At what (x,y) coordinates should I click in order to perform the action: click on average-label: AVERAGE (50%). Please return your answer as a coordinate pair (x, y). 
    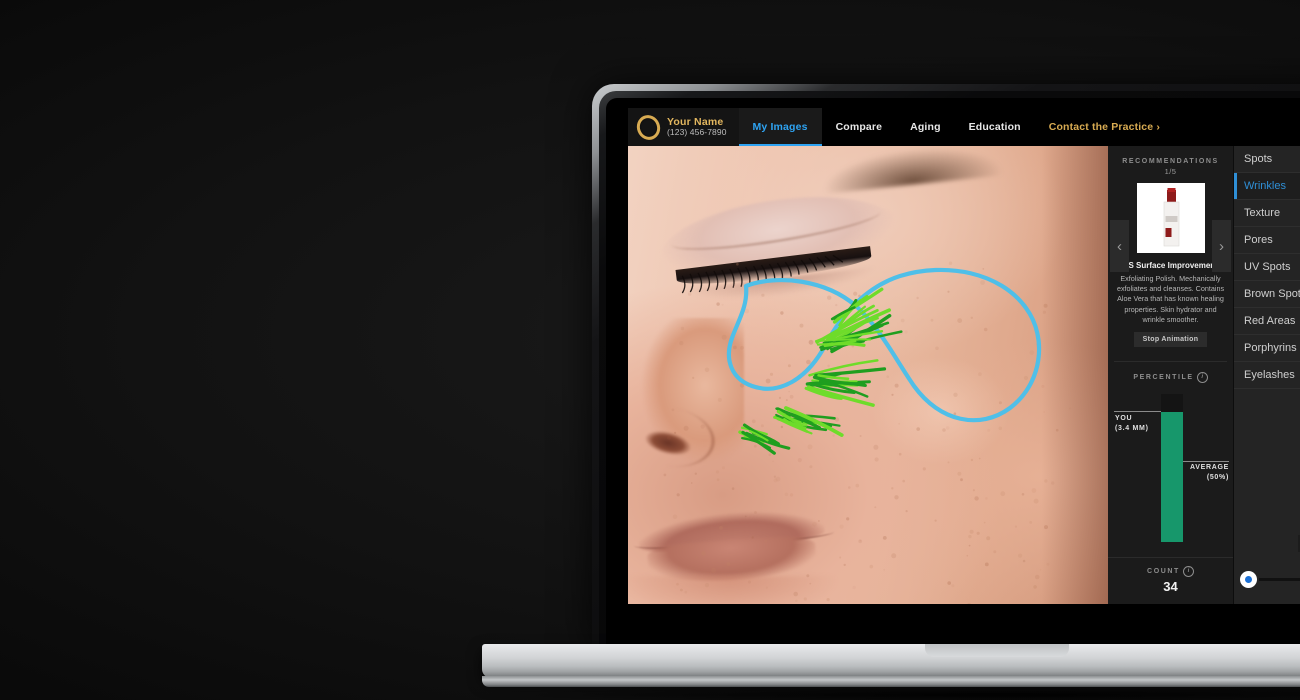
    Looking at the image, I should click on (1209, 472).